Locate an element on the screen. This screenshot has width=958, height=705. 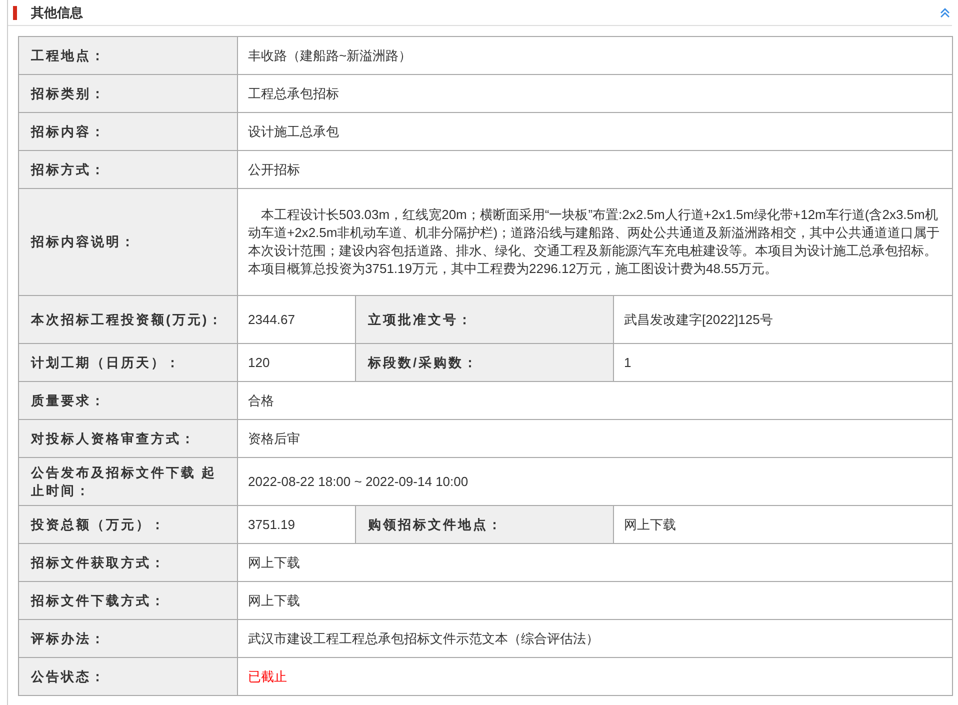
field-value: 资格后审 is located at coordinates (595, 438).